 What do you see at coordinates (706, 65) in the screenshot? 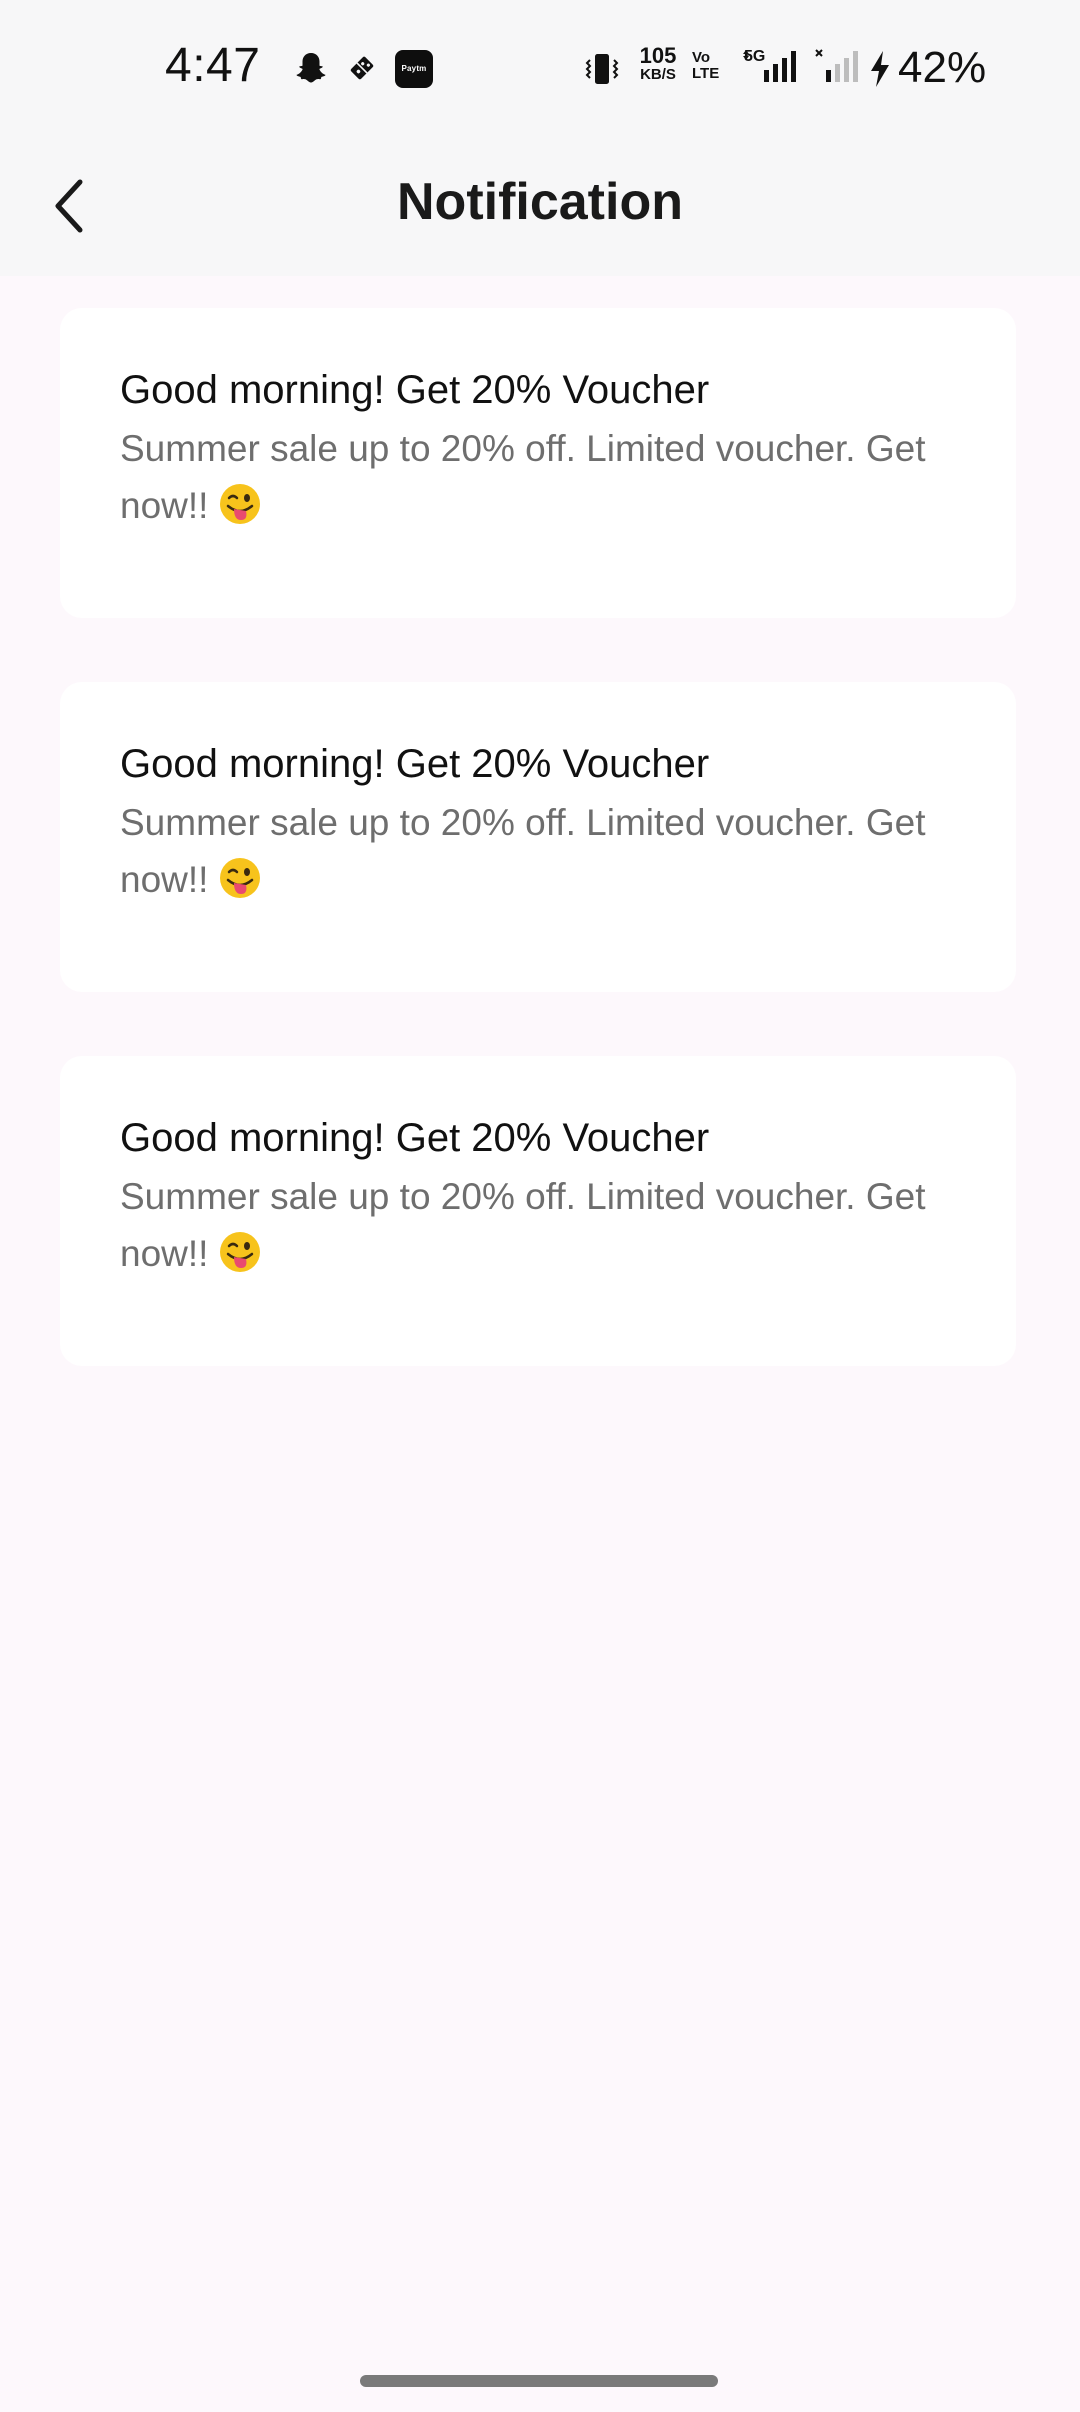
I see `volte-indicator: Vo LTE` at bounding box center [706, 65].